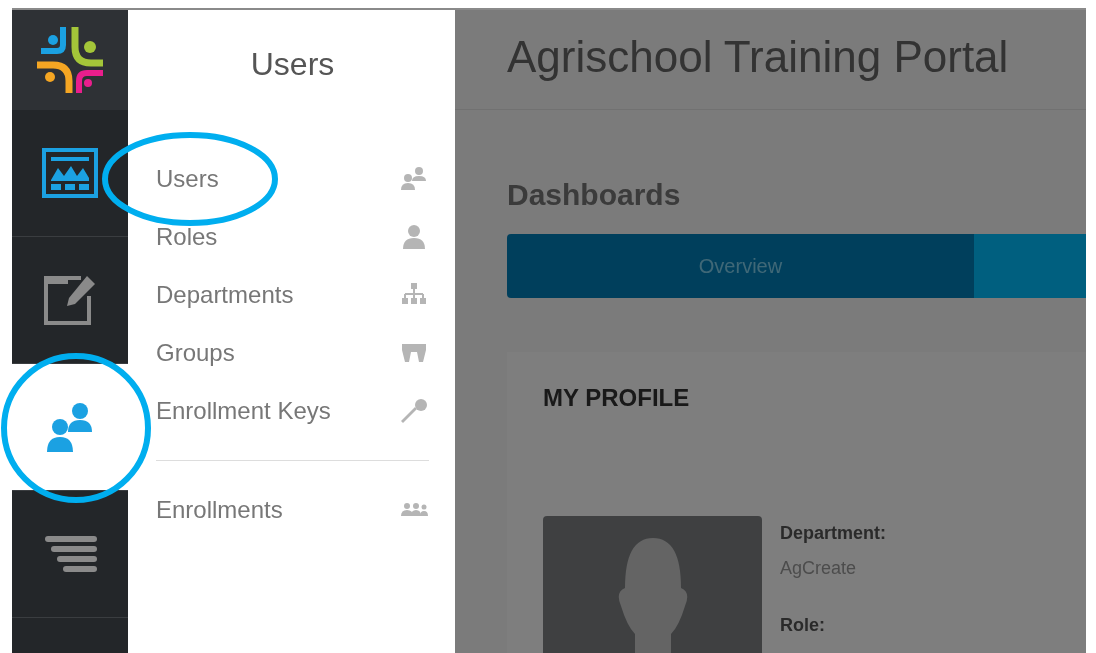 The height and width of the screenshot is (653, 1096). Describe the element at coordinates (292, 295) in the screenshot. I see `submenu-item: Departments` at that location.